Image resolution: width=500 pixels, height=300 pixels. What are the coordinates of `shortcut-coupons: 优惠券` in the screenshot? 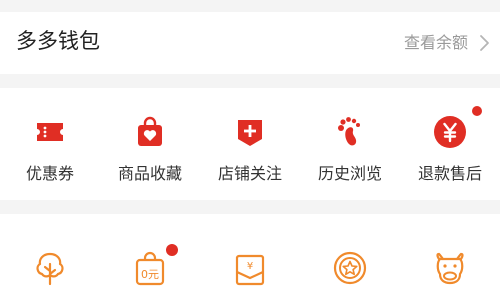 It's located at (50, 144).